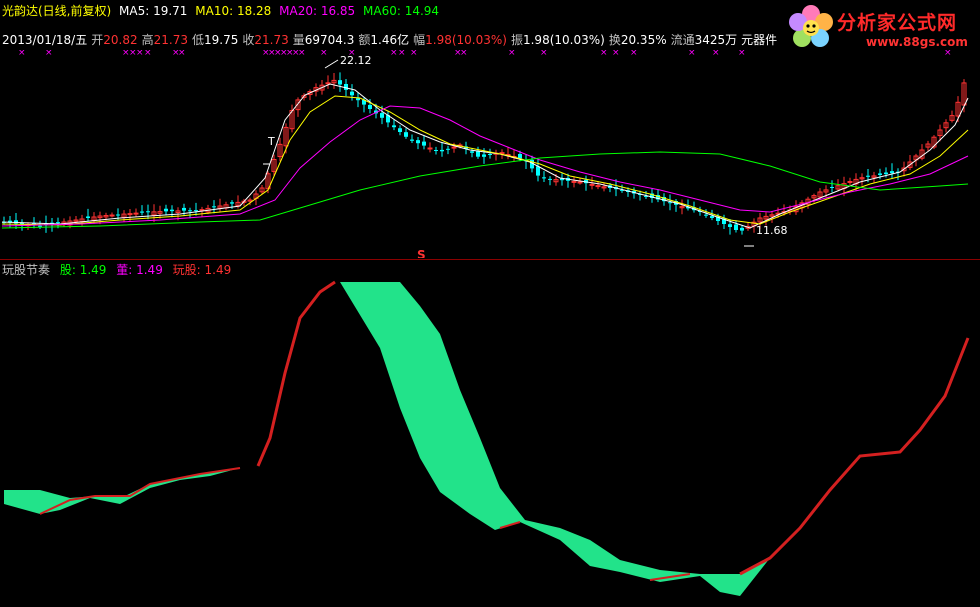 The width and height of the screenshot is (980, 607). What do you see at coordinates (421, 253) in the screenshot?
I see `s-signal-marker: S` at bounding box center [421, 253].